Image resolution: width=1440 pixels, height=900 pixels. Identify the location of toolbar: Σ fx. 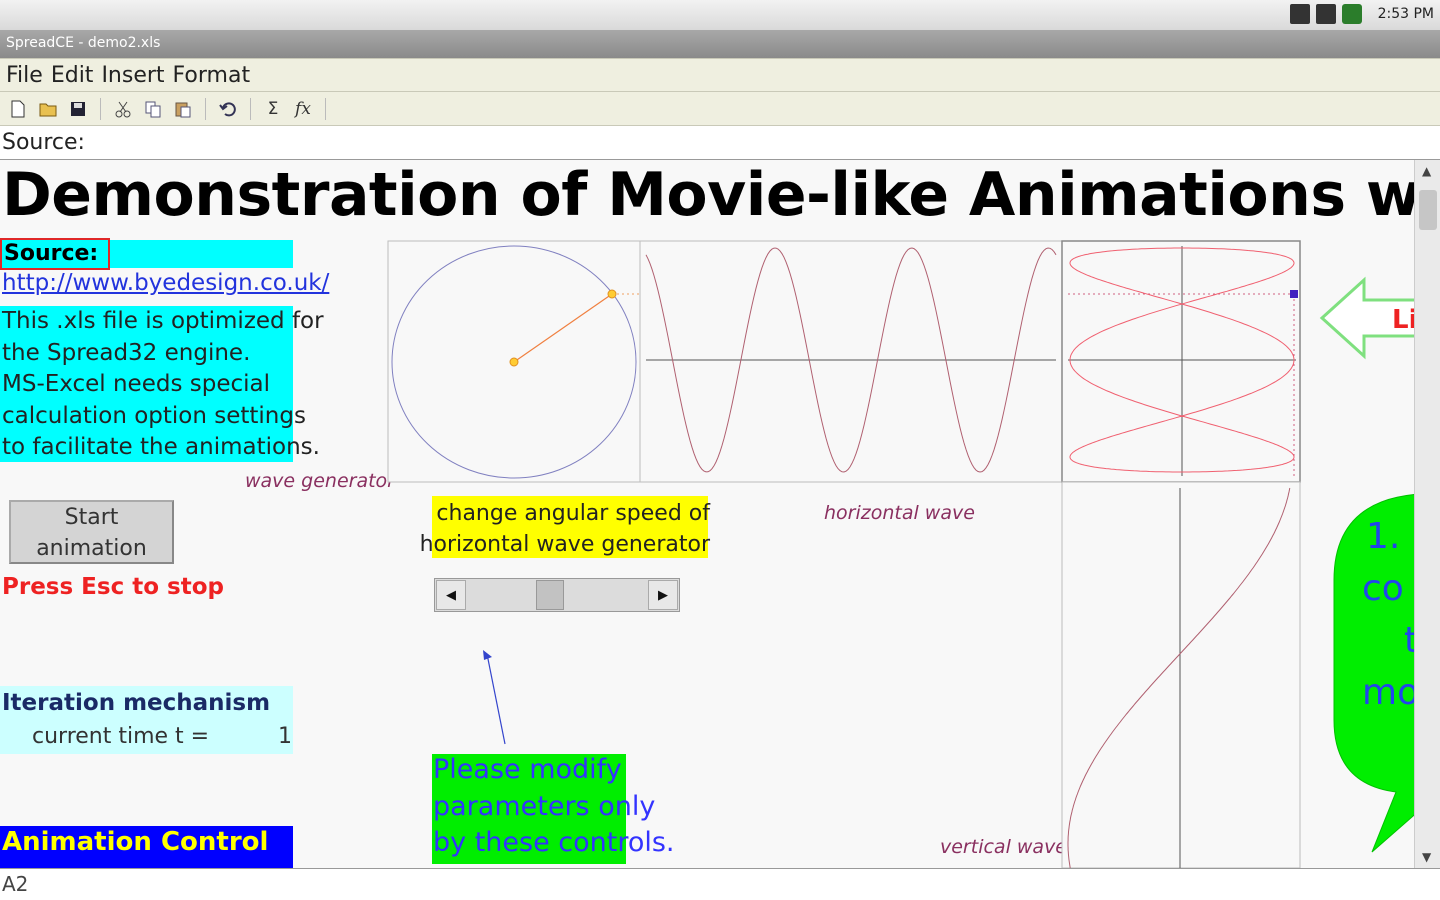
(720, 109).